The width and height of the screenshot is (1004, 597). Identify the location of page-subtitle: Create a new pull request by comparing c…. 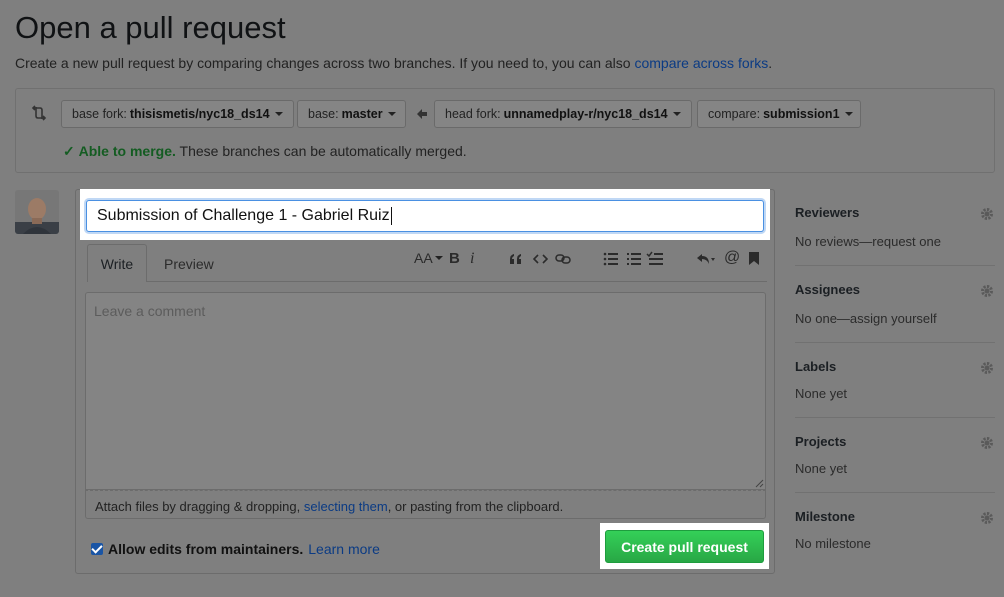
(393, 63).